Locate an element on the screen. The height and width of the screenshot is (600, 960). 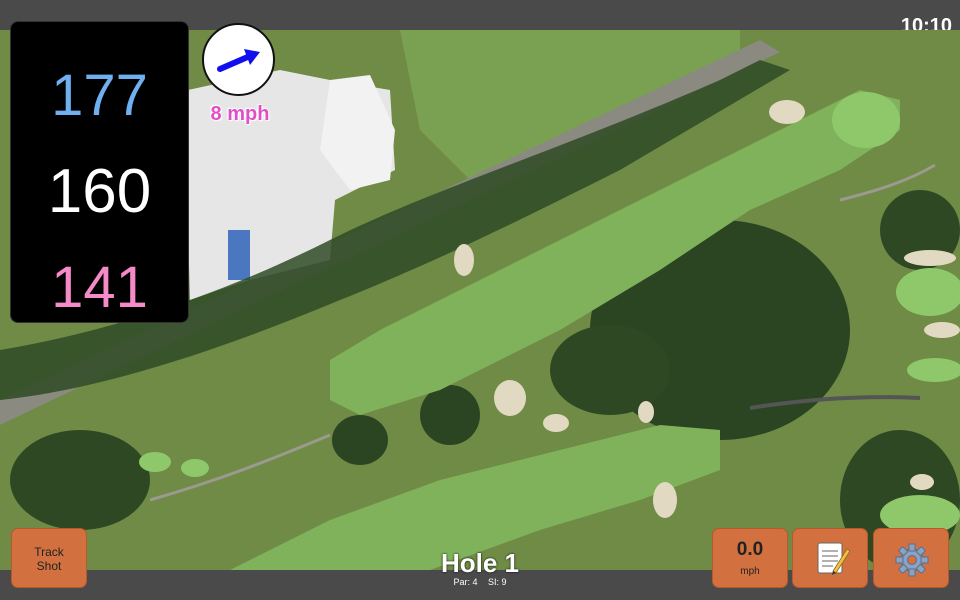
hole-info: Par: 4 SI: 9 is located at coordinates (480, 582).